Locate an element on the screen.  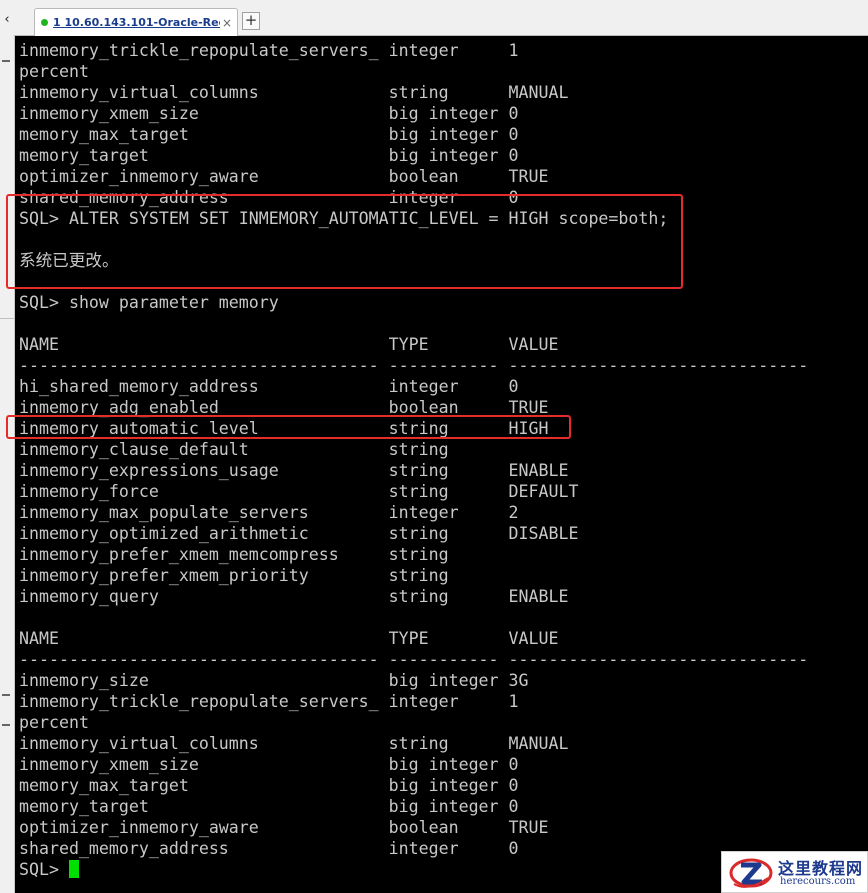
terminal-line: inmemory_clause_default string is located at coordinates (234, 449).